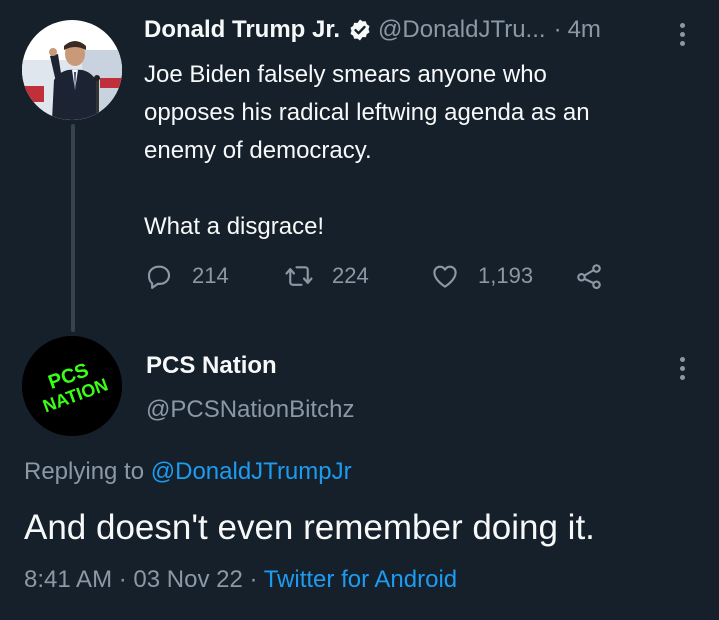 The image size is (719, 620). I want to click on tweet-text: And doesn't even remember doing it., so click(309, 527).